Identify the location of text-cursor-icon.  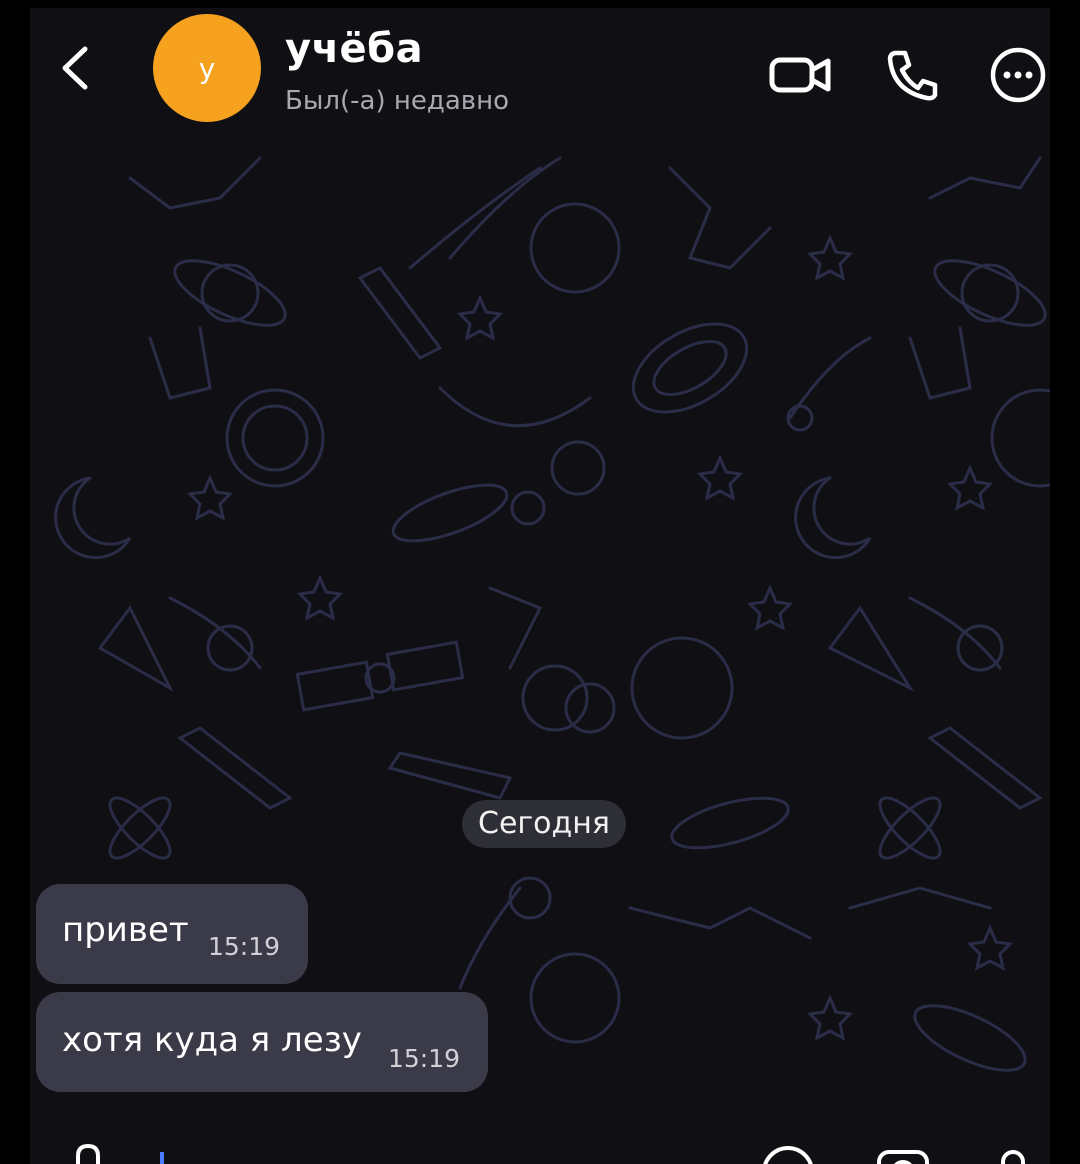
(178, 1151).